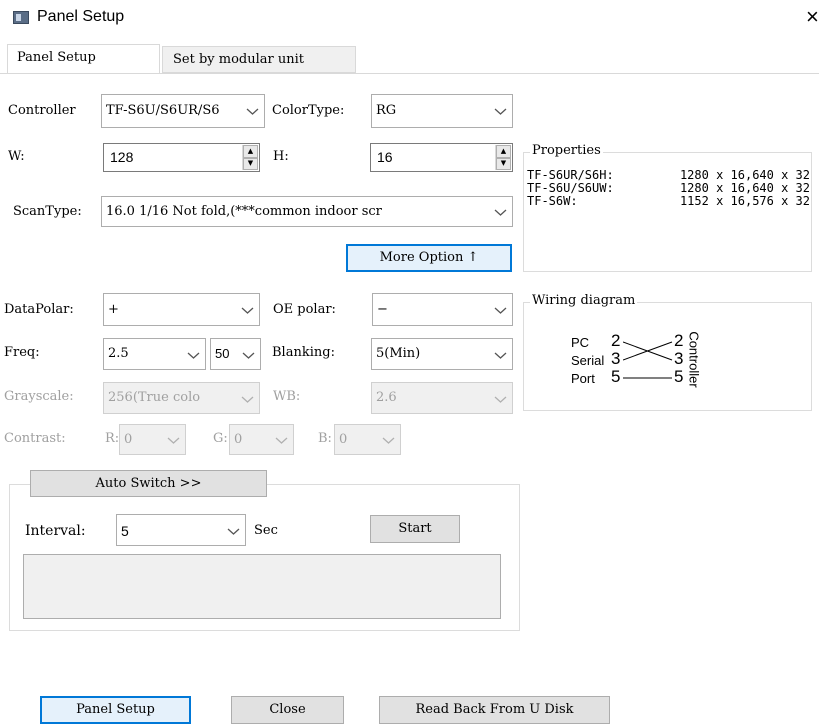  What do you see at coordinates (429, 258) in the screenshot?
I see `more-option-button: More Option ↑` at bounding box center [429, 258].